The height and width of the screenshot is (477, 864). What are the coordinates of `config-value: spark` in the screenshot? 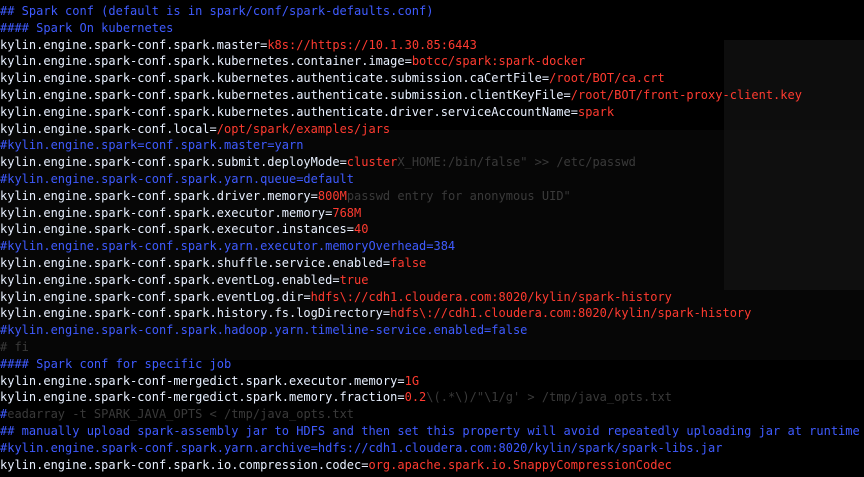 It's located at (596, 111).